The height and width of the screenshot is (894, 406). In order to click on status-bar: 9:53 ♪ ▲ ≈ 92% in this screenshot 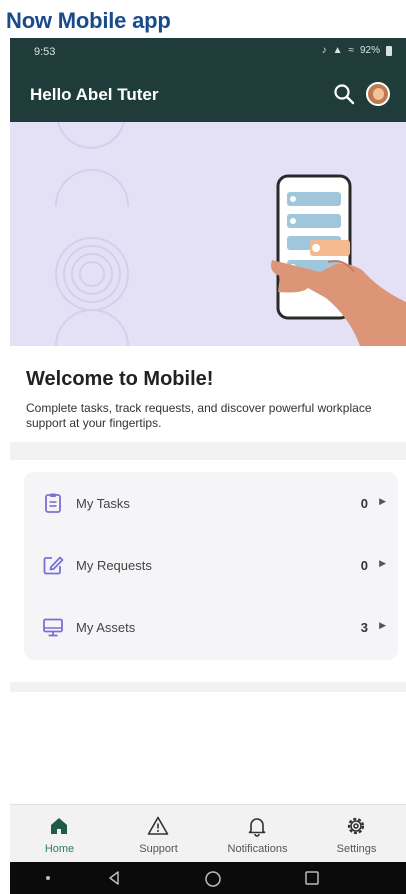, I will do `click(208, 52)`.